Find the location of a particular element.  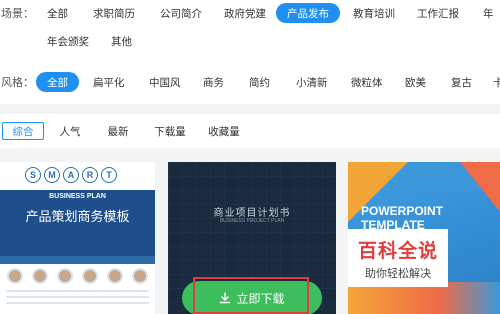

scene-label: 场景： is located at coordinates (17, 14).